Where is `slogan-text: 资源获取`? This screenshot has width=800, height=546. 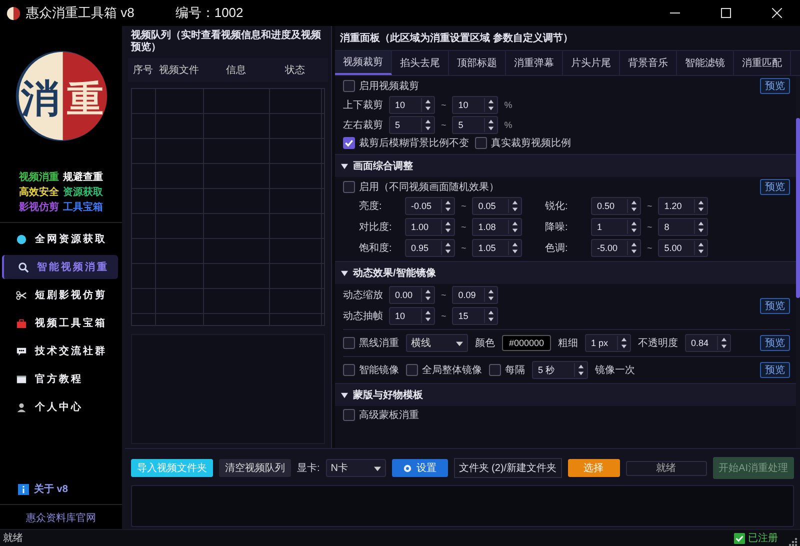 slogan-text: 资源获取 is located at coordinates (83, 192).